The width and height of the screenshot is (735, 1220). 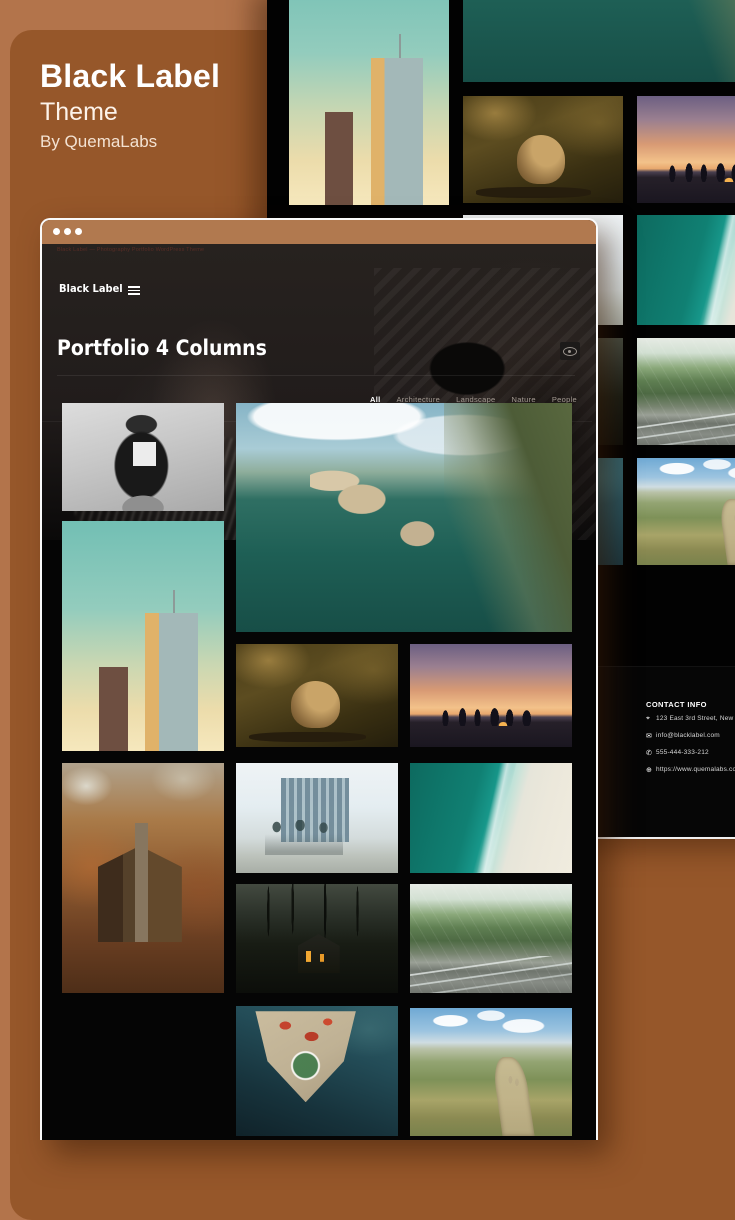 I want to click on phone-icon: ✆, so click(x=649, y=753).